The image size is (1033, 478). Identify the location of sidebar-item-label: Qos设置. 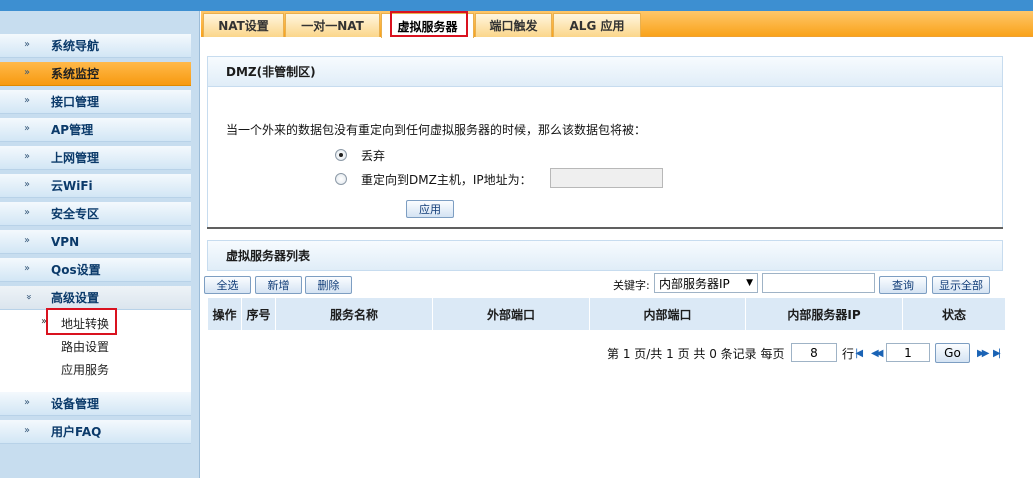
(76, 270).